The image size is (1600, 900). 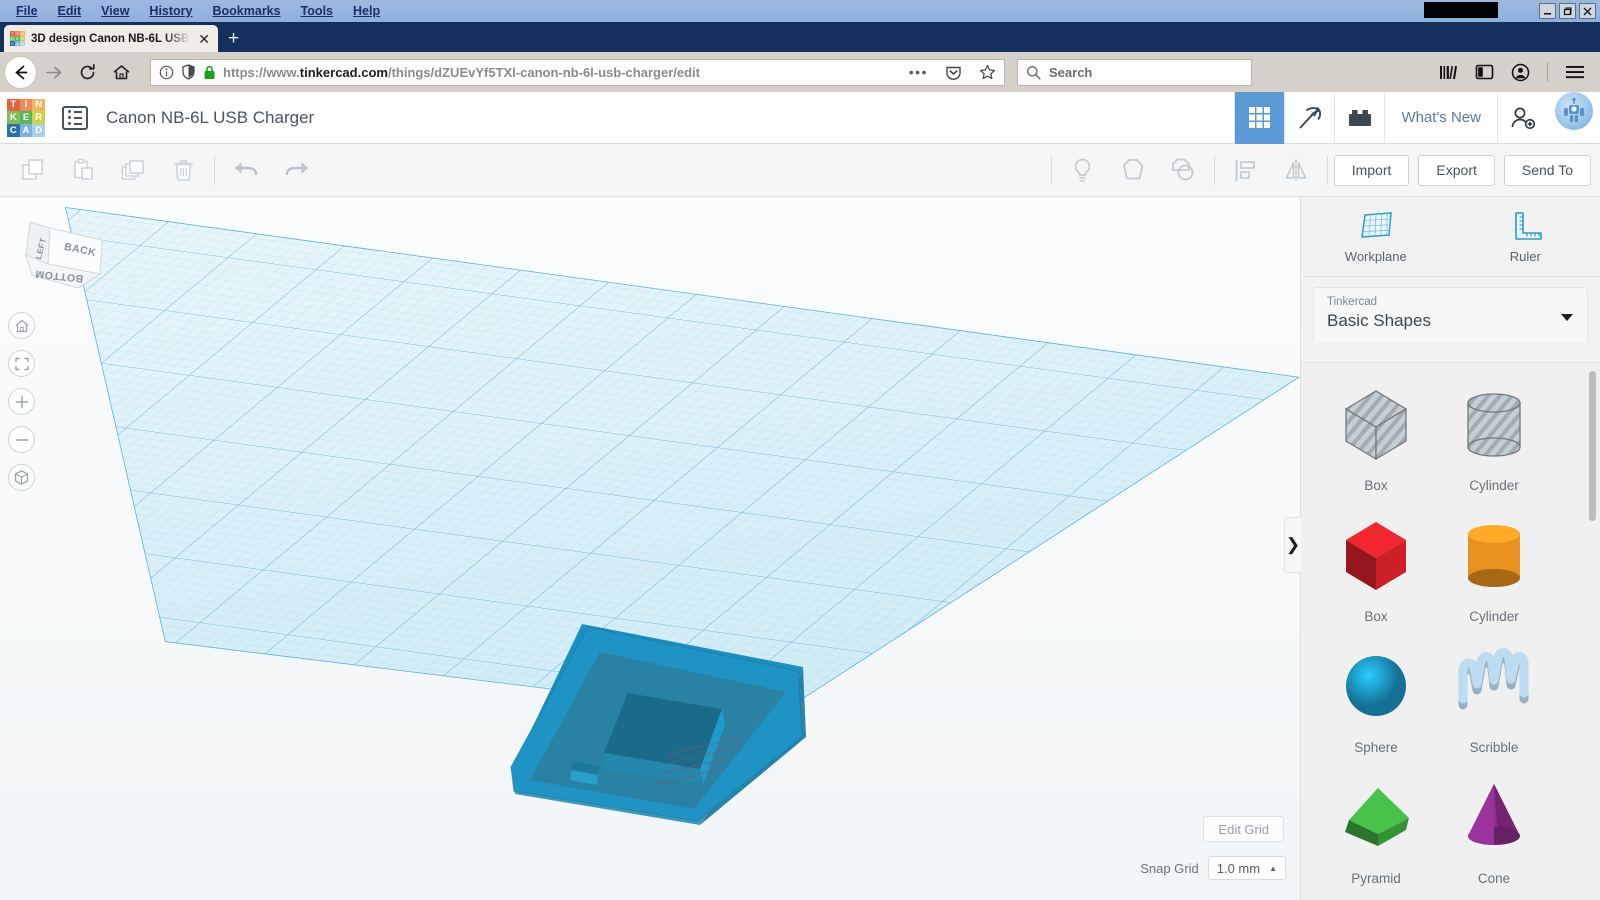 I want to click on menu-edit: Edit, so click(x=70, y=11).